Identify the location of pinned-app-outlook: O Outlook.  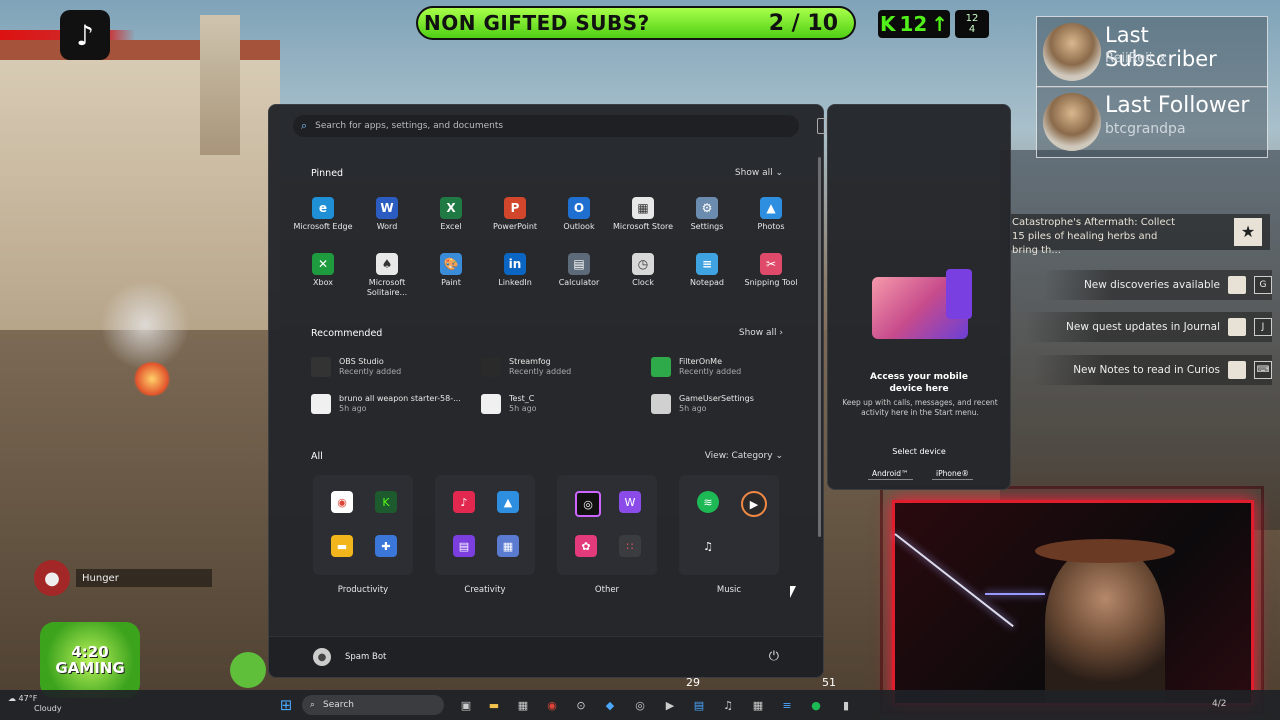
(579, 214).